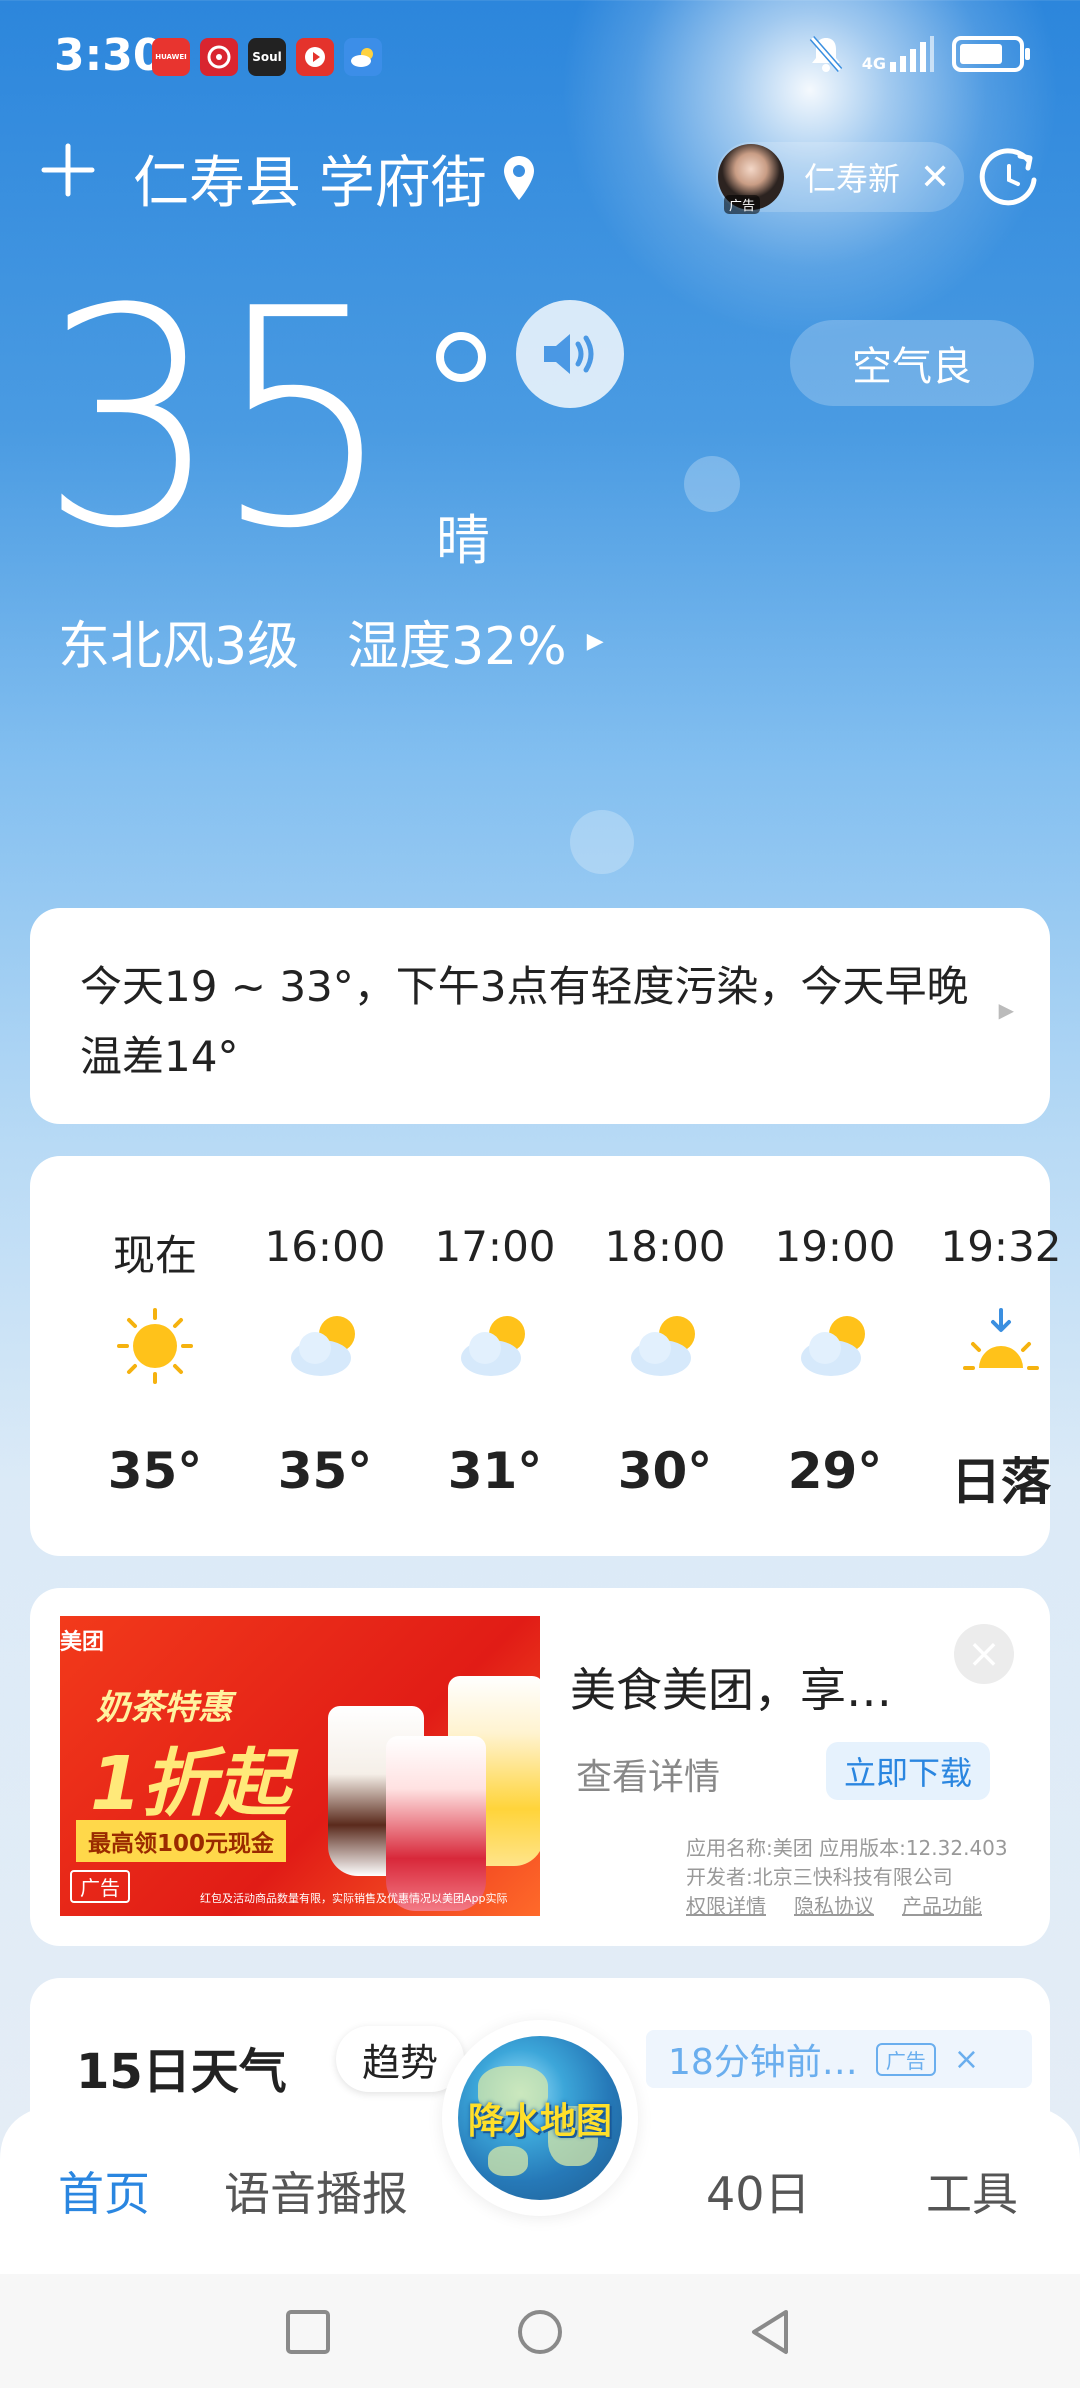  Describe the element at coordinates (935, 177) in the screenshot. I see `ad-close-icon: ✕` at that location.